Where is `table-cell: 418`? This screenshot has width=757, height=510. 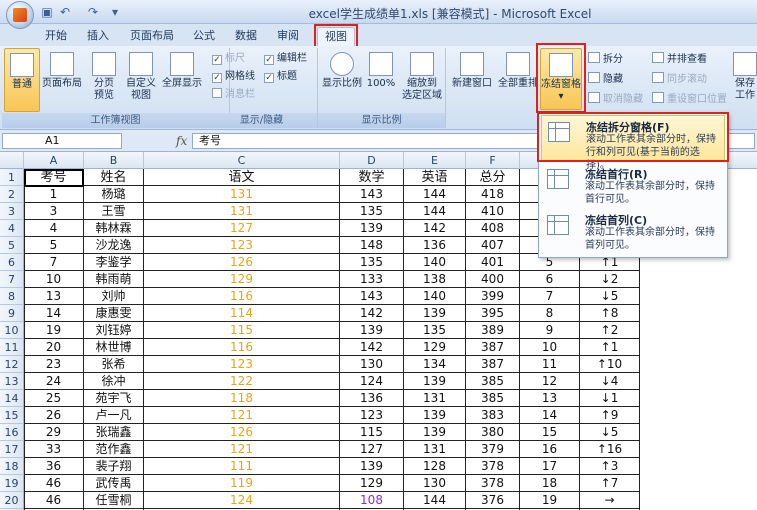
table-cell: 418 is located at coordinates (493, 194).